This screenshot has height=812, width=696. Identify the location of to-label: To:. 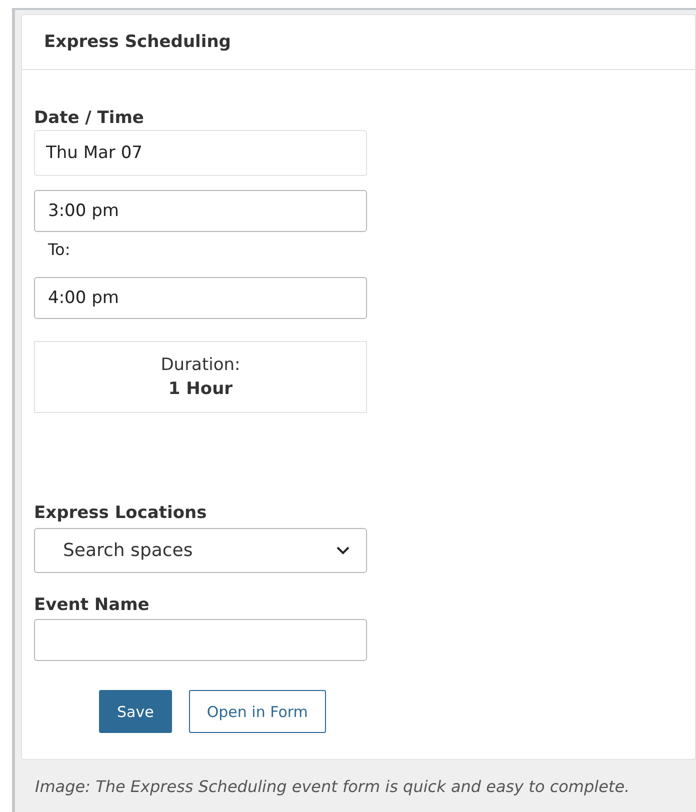
(59, 249).